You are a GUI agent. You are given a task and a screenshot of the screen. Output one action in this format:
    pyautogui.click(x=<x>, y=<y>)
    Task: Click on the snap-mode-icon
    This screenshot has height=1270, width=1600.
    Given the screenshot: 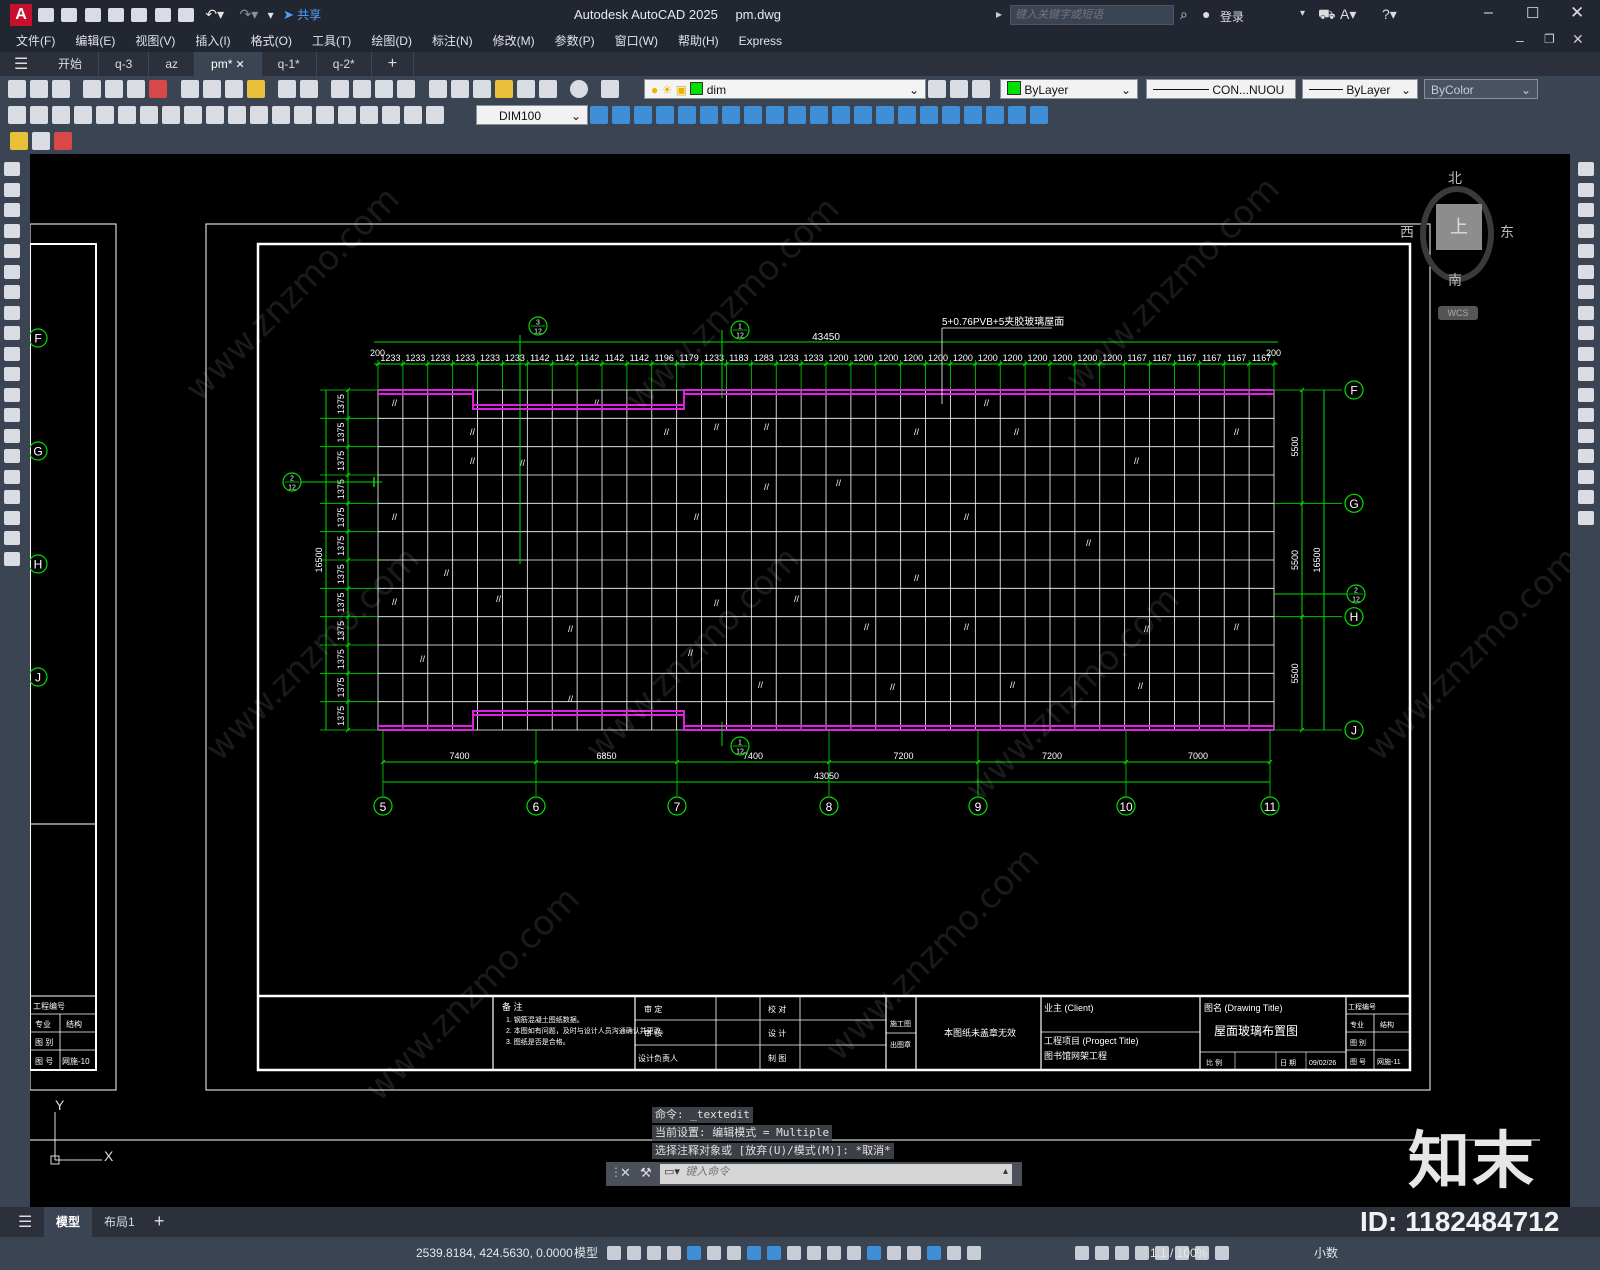 What is the action you would take?
    pyautogui.click(x=634, y=1253)
    